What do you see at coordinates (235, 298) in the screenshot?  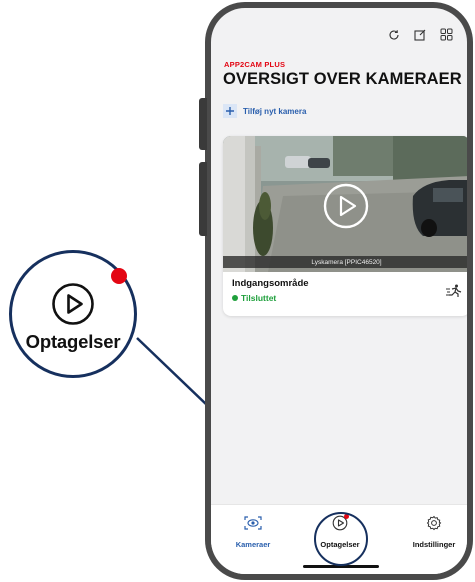 I see `status-dot-icon` at bounding box center [235, 298].